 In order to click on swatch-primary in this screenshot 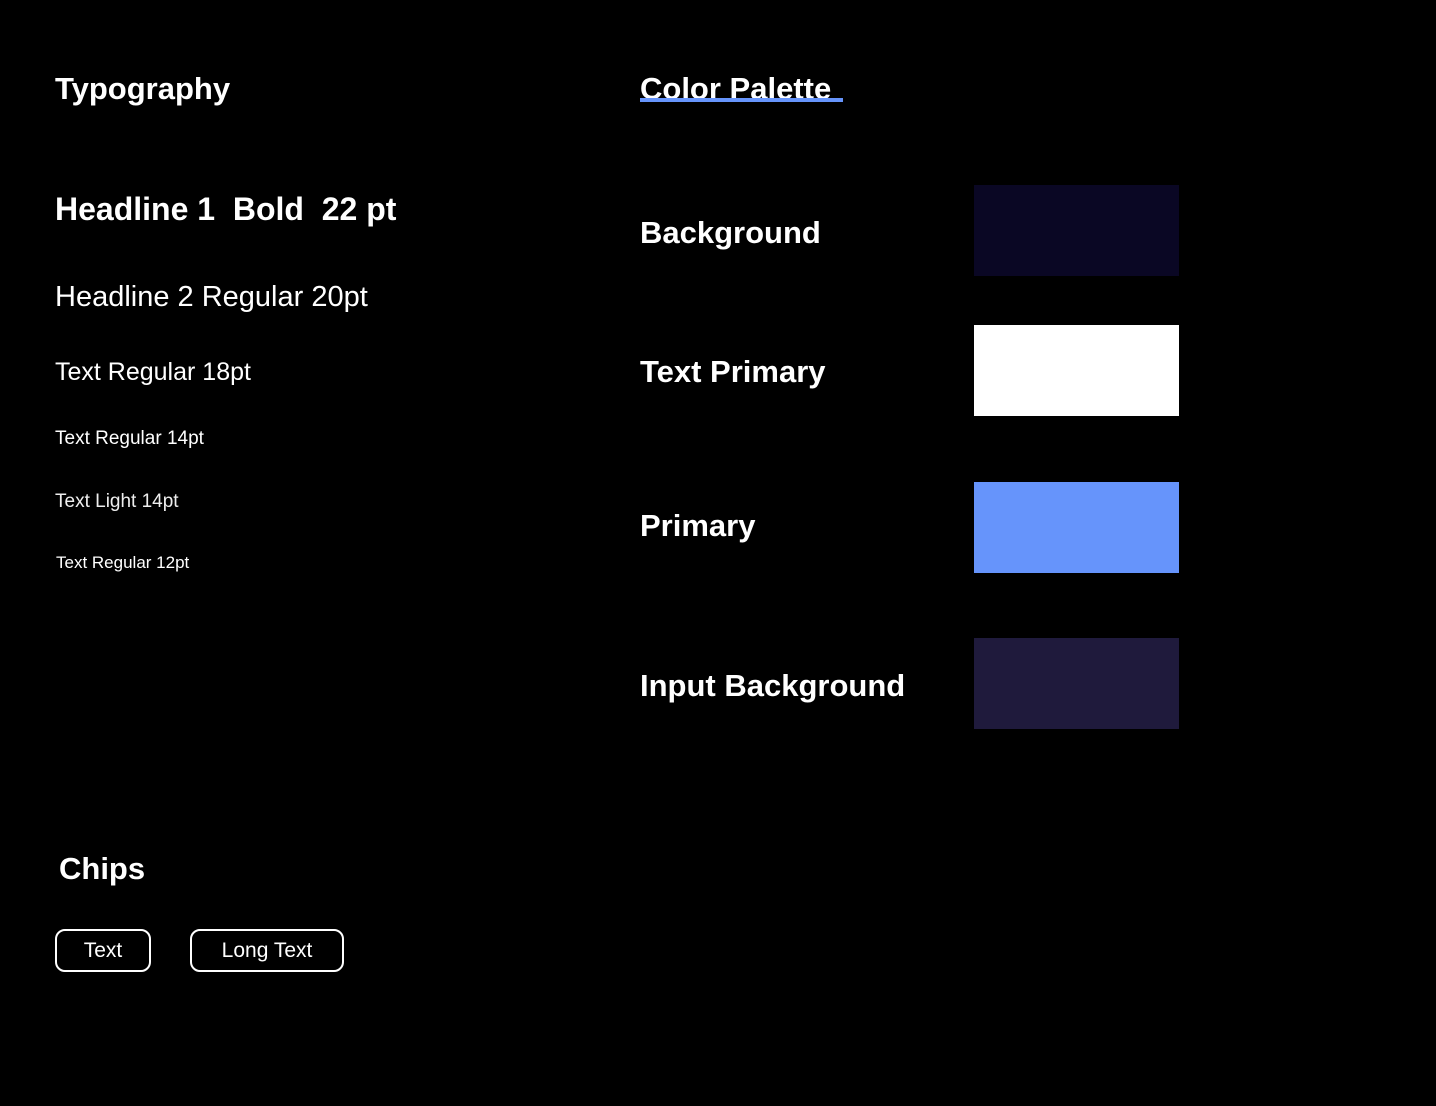, I will do `click(1076, 527)`.